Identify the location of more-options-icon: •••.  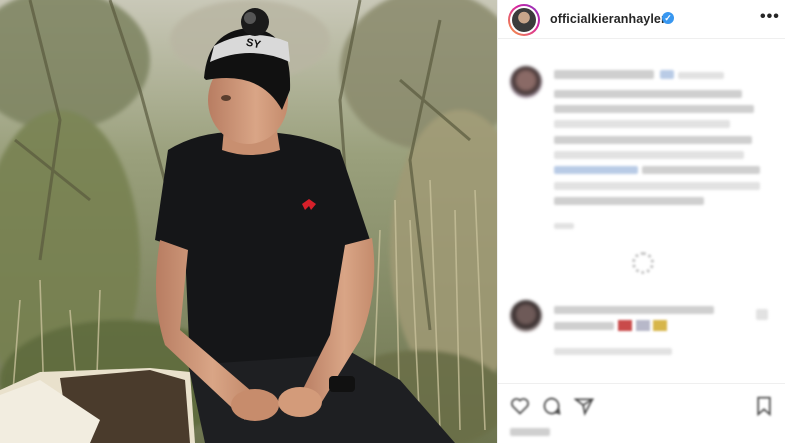
(770, 17).